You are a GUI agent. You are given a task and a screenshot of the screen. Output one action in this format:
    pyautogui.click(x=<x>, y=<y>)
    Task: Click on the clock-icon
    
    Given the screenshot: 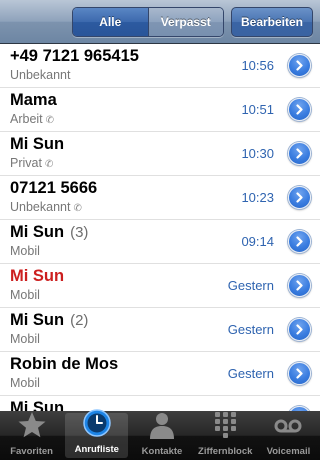 What is the action you would take?
    pyautogui.click(x=97, y=426)
    